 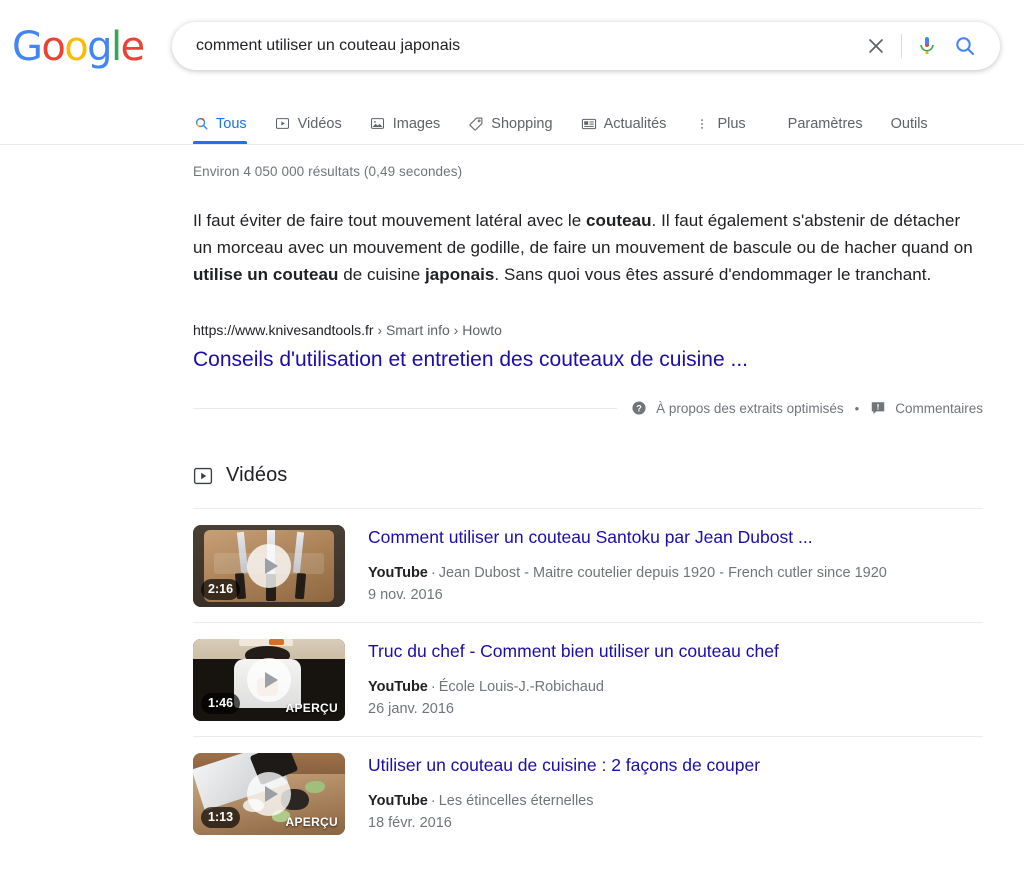 What do you see at coordinates (257, 475) in the screenshot?
I see `videos-section-title: Vidéos` at bounding box center [257, 475].